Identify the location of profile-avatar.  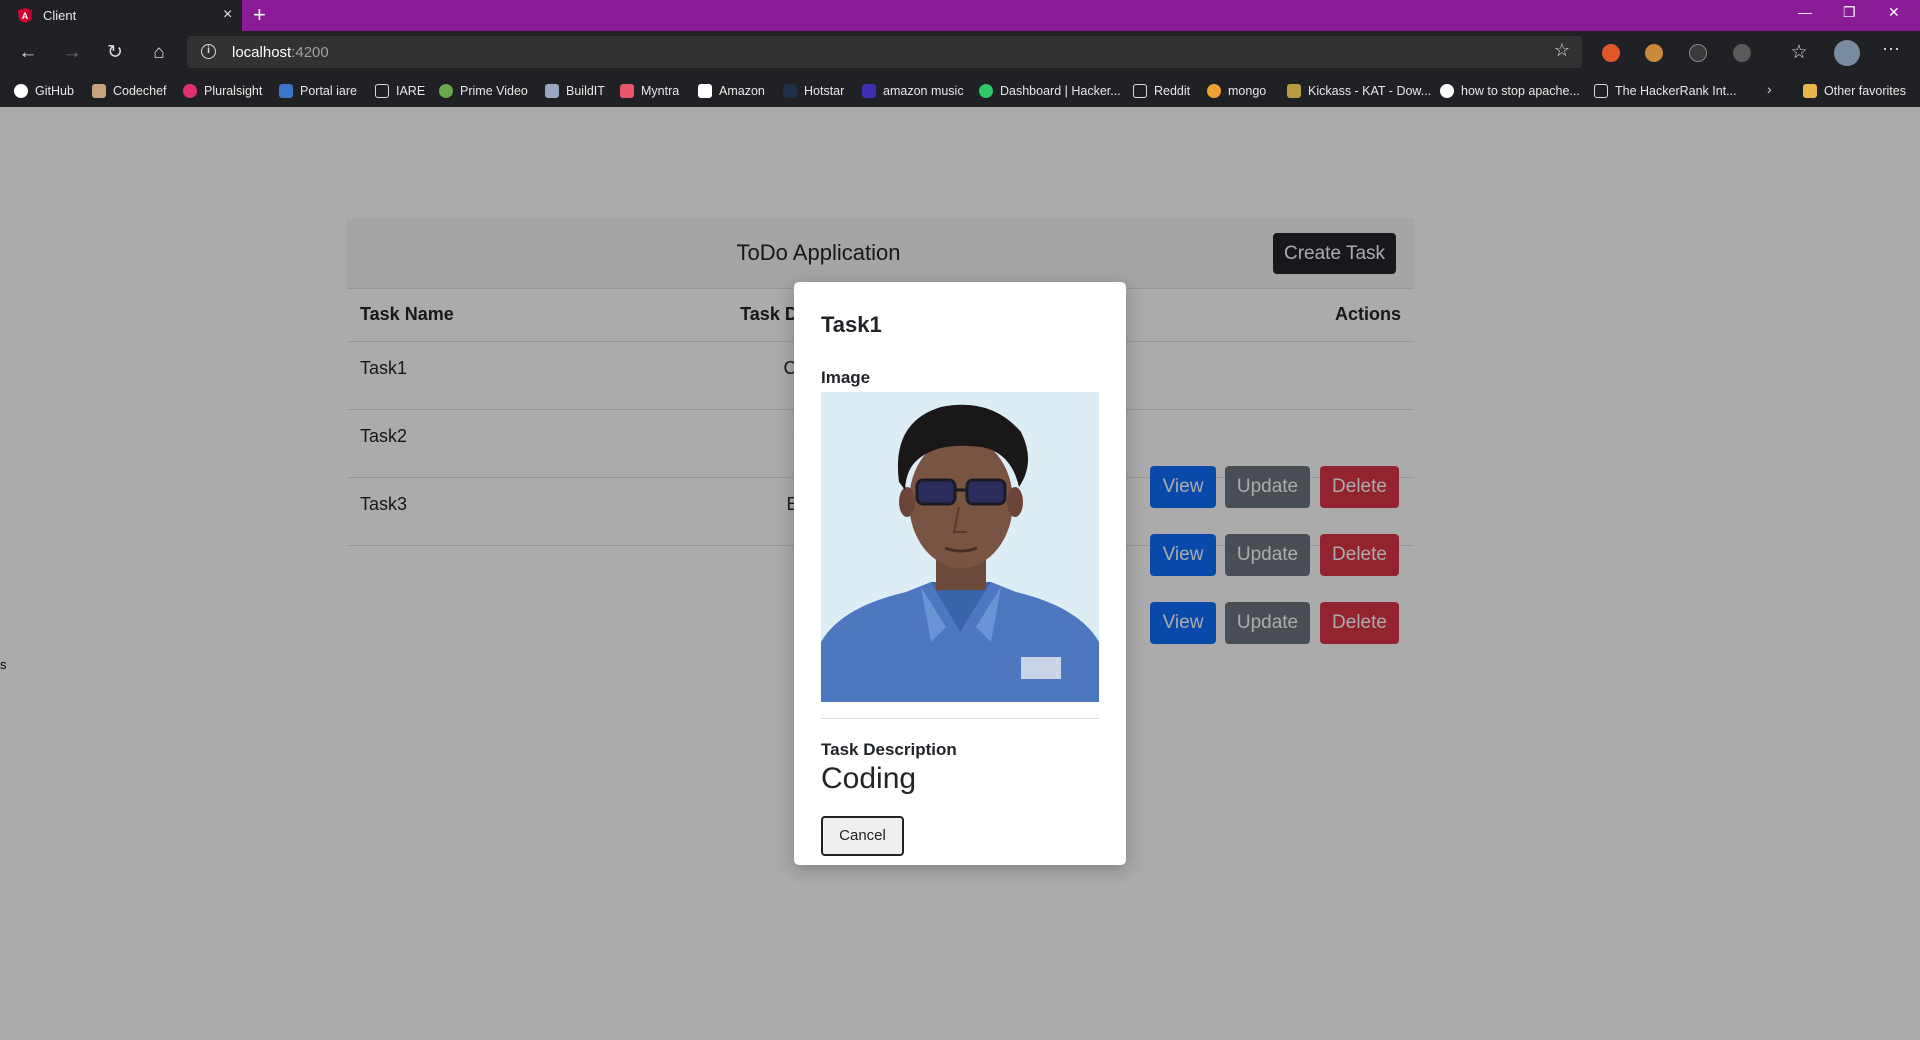
(1847, 53).